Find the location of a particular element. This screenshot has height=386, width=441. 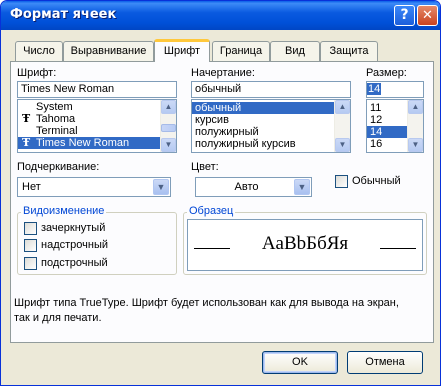

style-list-item: курсив is located at coordinates (271, 120).